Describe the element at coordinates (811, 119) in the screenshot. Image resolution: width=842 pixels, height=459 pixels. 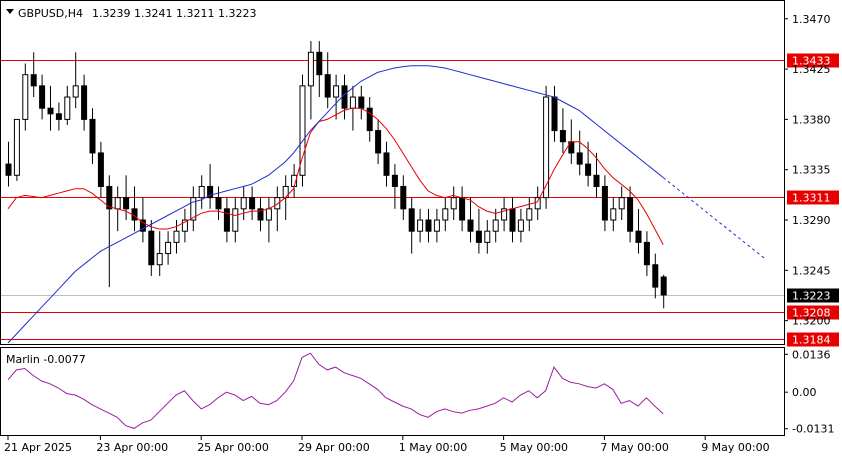
I see `price-tick-label: 1.3380` at that location.